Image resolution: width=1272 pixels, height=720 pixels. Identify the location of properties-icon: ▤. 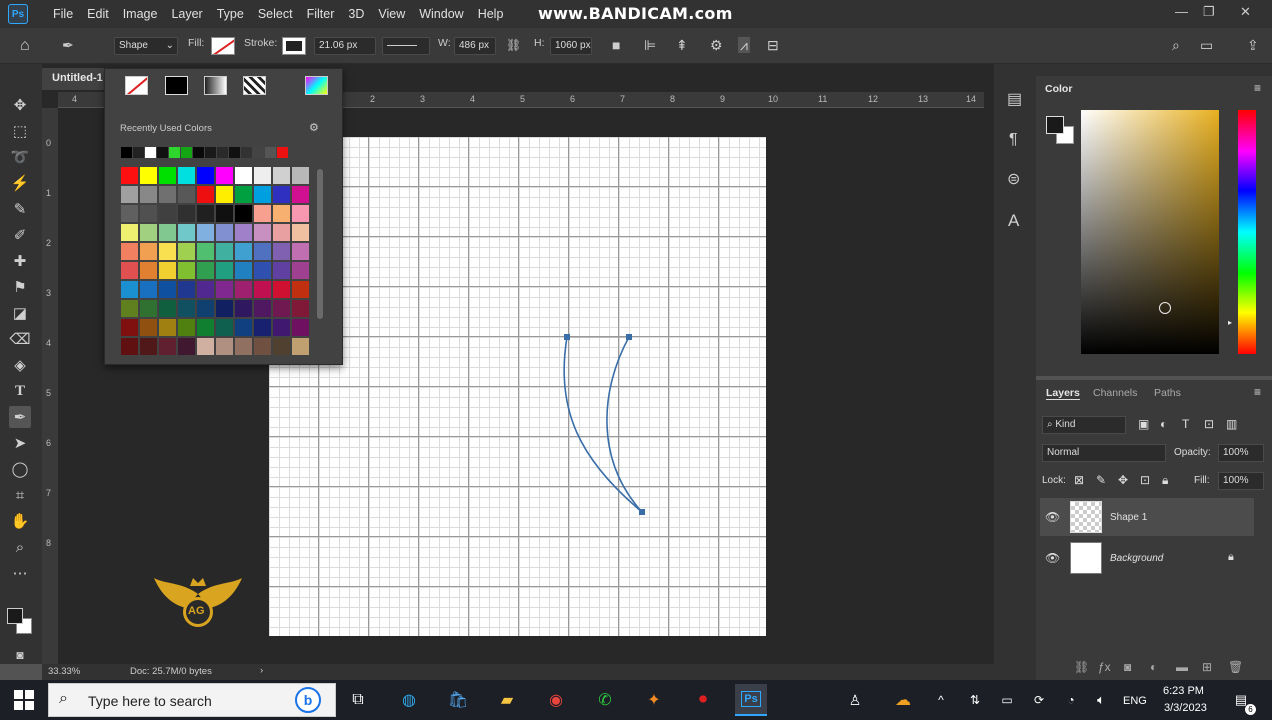
(1014, 100).